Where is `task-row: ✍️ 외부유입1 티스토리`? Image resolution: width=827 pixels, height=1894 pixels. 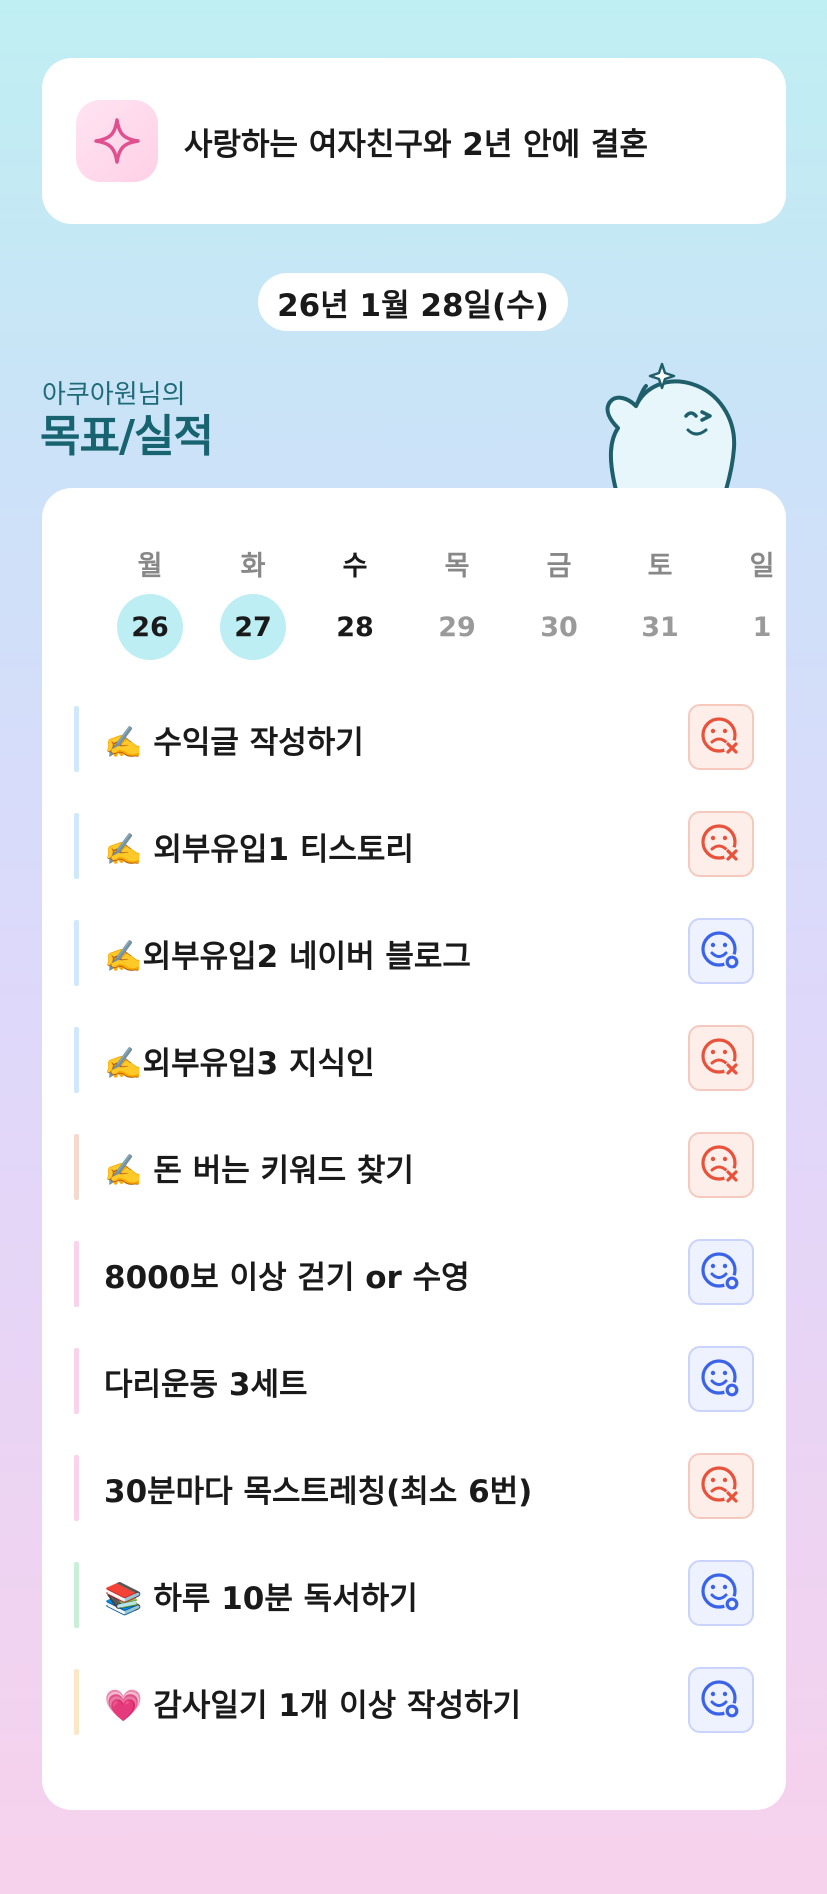 task-row: ✍️ 외부유입1 티스토리 is located at coordinates (414, 845).